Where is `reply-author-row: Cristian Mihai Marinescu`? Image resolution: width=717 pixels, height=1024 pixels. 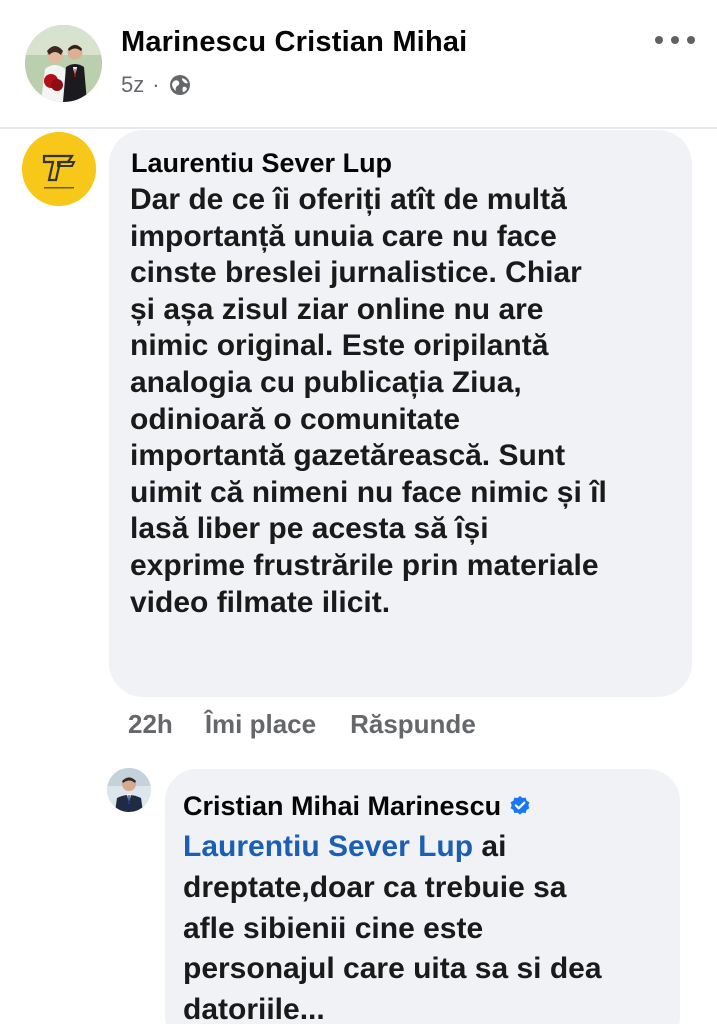 reply-author-row: Cristian Mihai Marinescu is located at coordinates (422, 806).